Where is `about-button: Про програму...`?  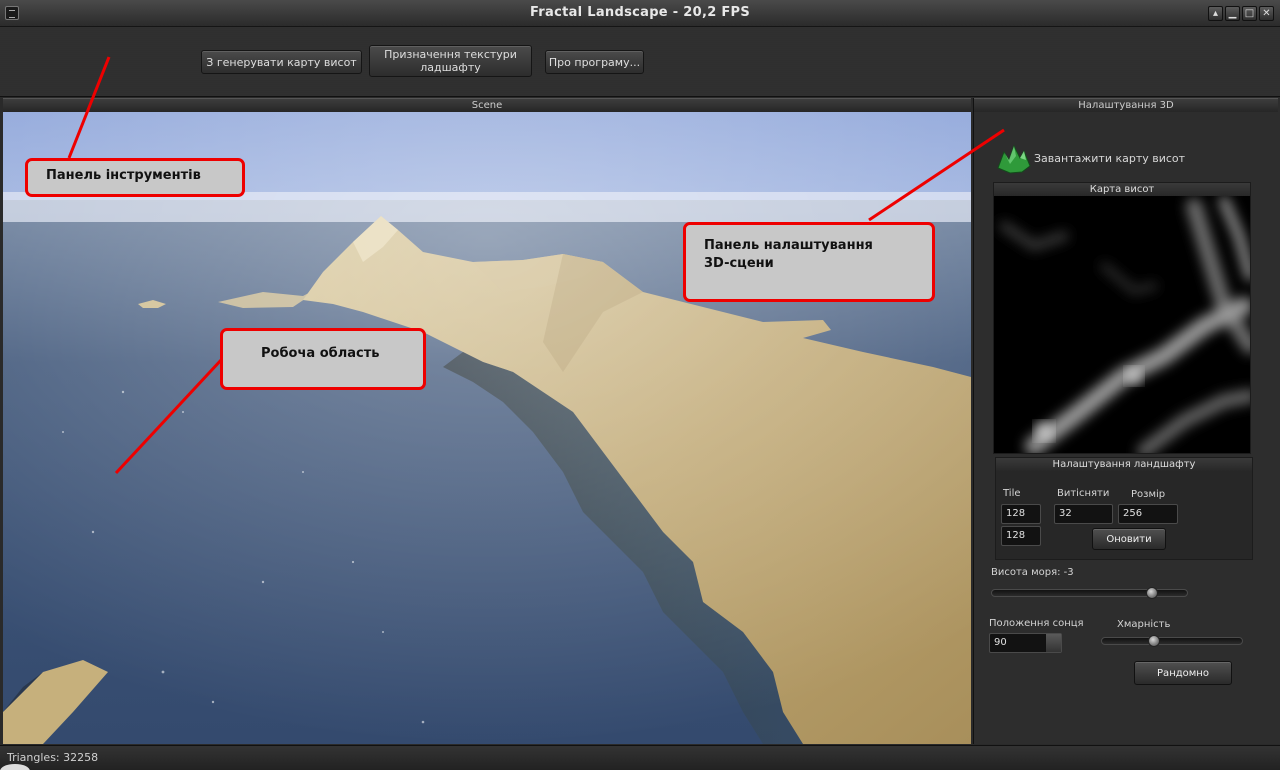 about-button: Про програму... is located at coordinates (594, 62).